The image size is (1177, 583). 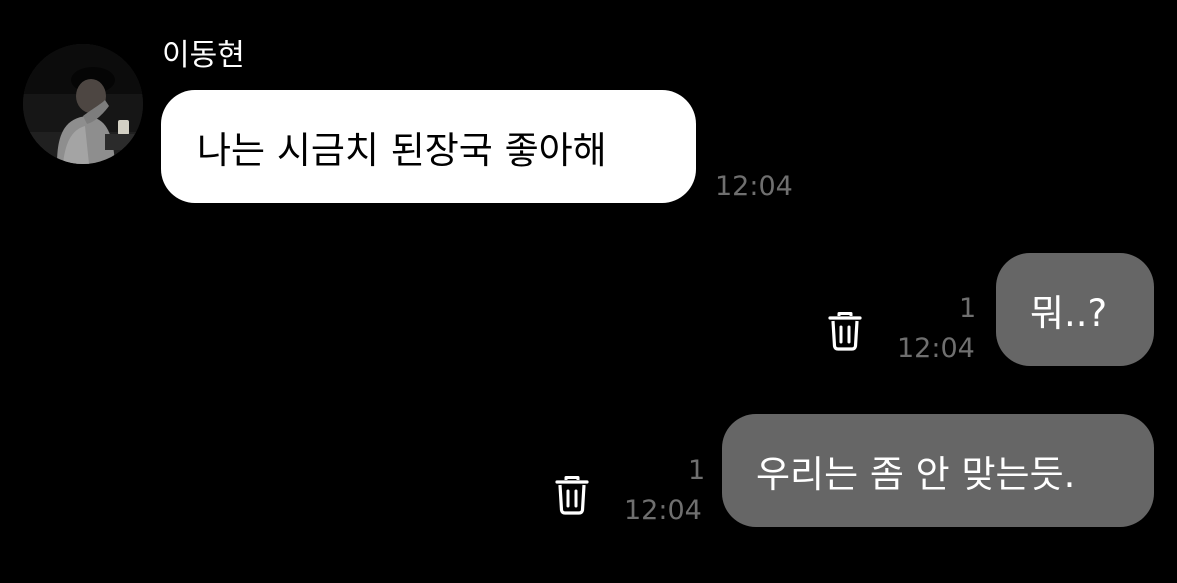 What do you see at coordinates (402, 150) in the screenshot?
I see `message-text: 나는 시금치 된장국 좋아해` at bounding box center [402, 150].